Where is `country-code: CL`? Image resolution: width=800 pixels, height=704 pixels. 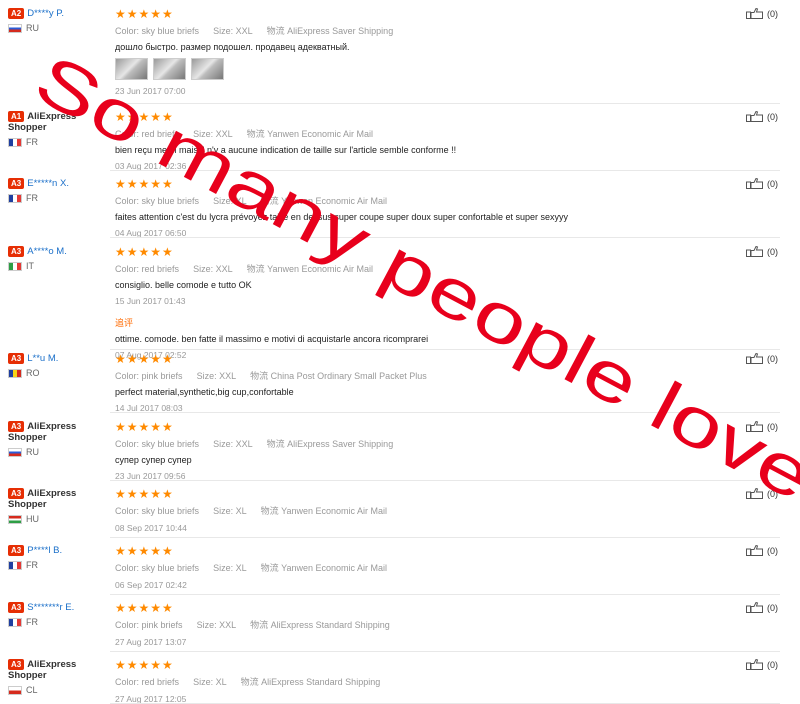
country-code: CL is located at coordinates (32, 690).